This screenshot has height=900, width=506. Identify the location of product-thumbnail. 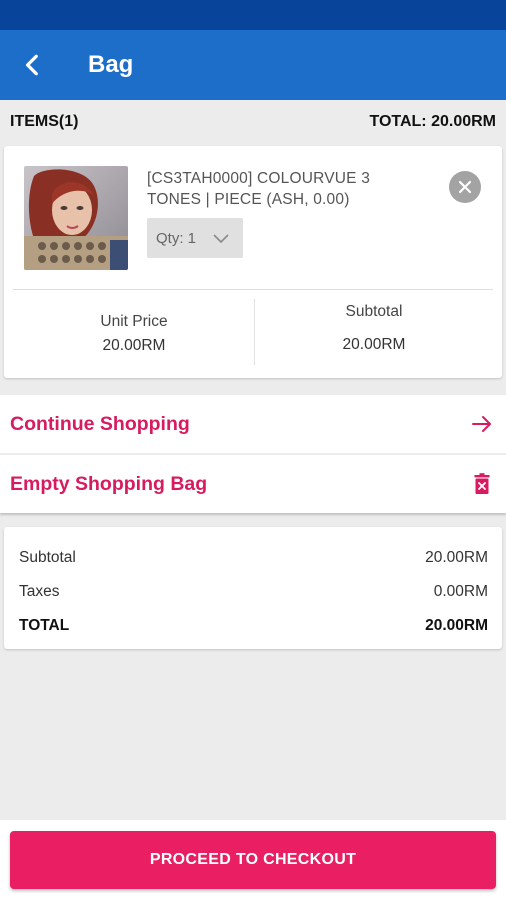
(76, 218).